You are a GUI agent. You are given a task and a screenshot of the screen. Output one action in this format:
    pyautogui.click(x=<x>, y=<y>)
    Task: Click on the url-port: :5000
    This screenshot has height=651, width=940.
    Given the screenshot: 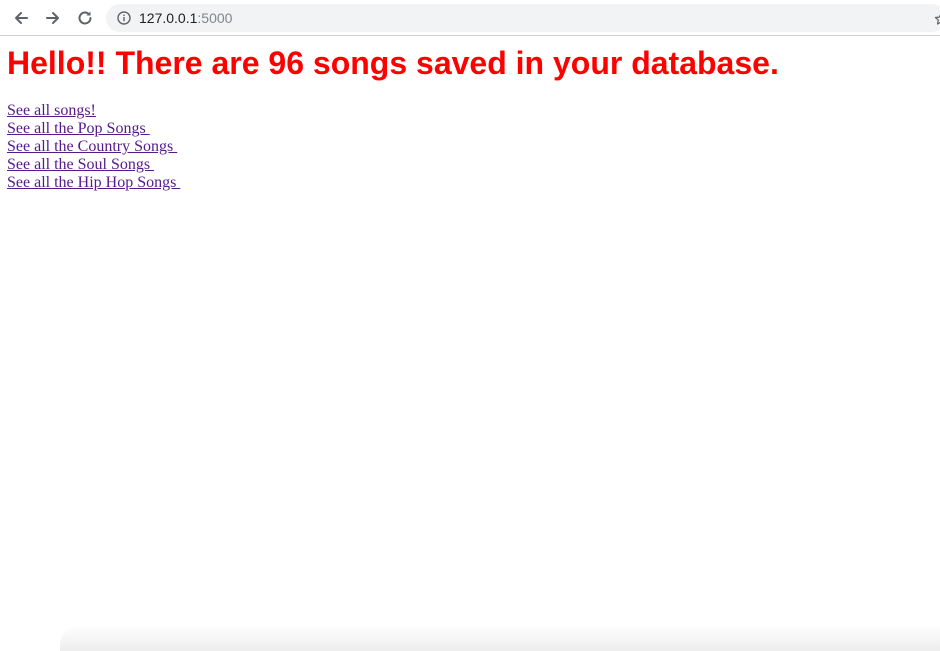 What is the action you would take?
    pyautogui.click(x=215, y=18)
    